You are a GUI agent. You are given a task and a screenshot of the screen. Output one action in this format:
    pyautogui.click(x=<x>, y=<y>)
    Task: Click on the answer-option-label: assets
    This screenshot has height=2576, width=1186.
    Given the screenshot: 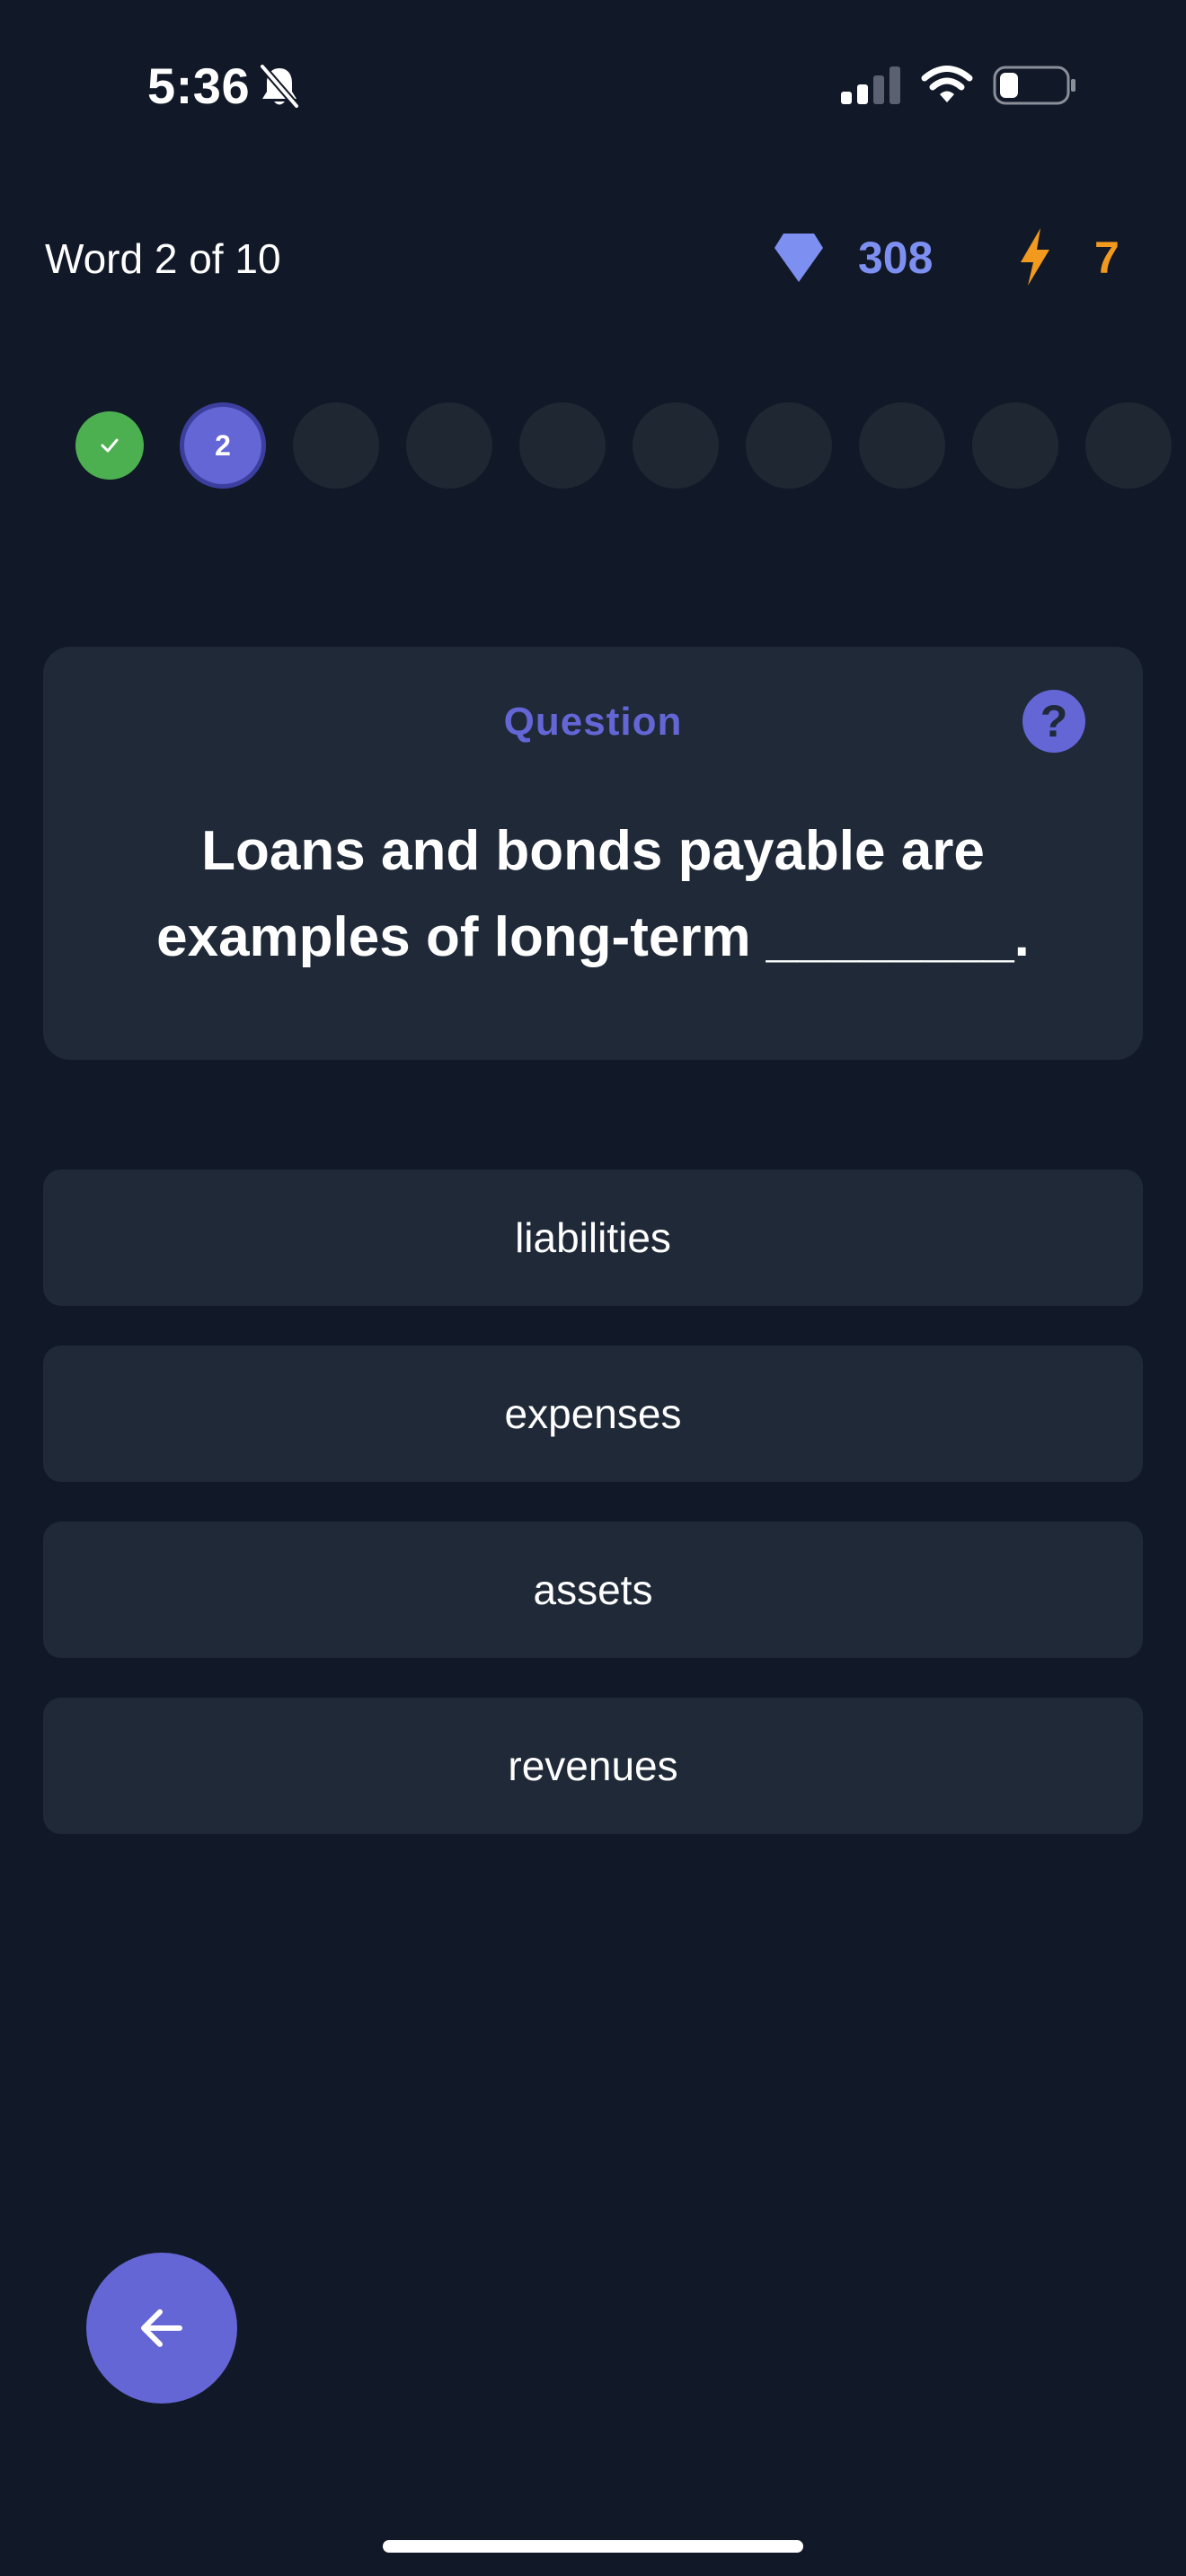 What is the action you would take?
    pyautogui.click(x=593, y=1589)
    